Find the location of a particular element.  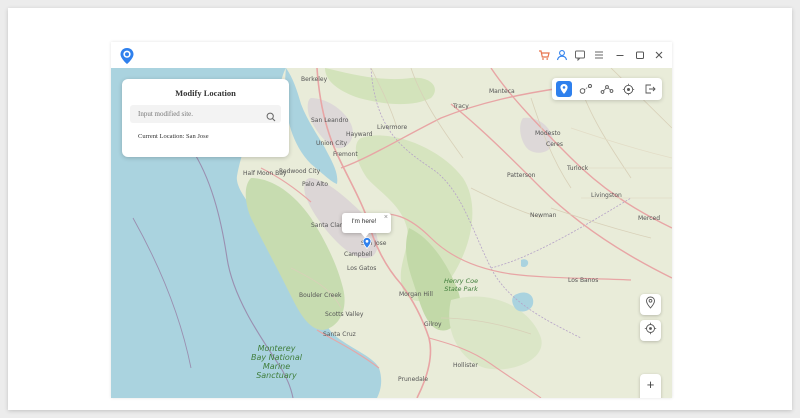

place-label: San Leandro is located at coordinates (330, 120).